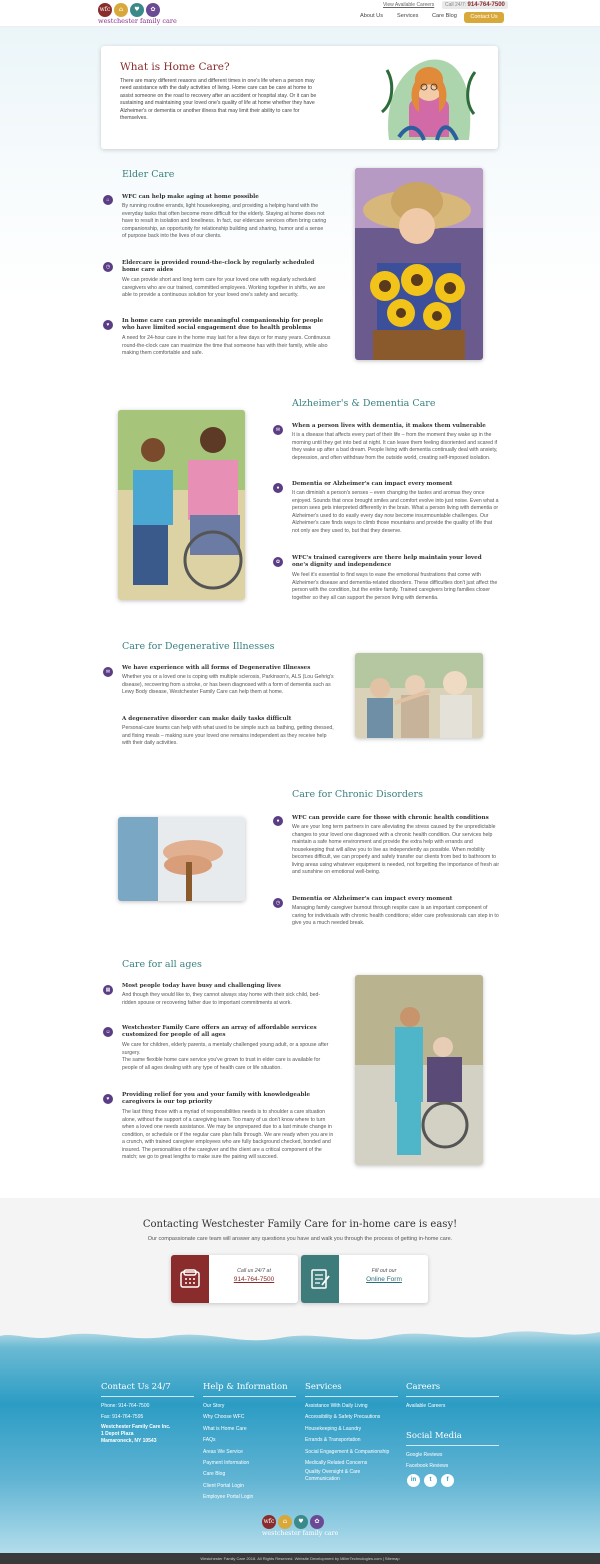 The height and width of the screenshot is (1564, 600). I want to click on photo-hands-on-cane, so click(181, 859).